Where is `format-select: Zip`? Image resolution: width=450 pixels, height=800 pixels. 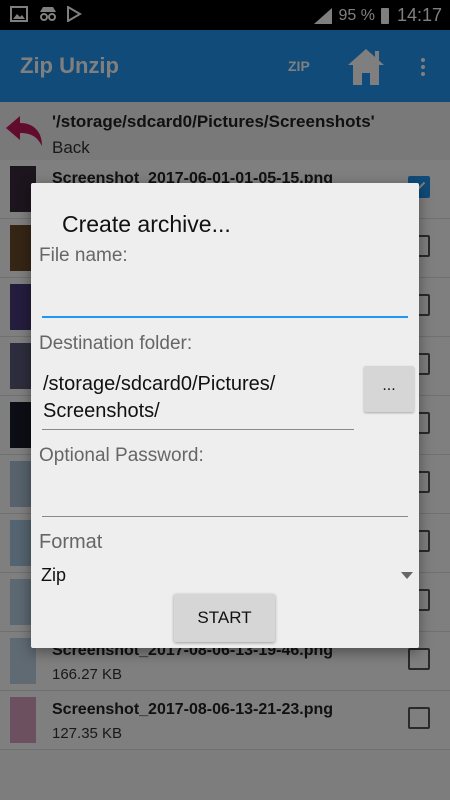 format-select: Zip is located at coordinates (228, 578).